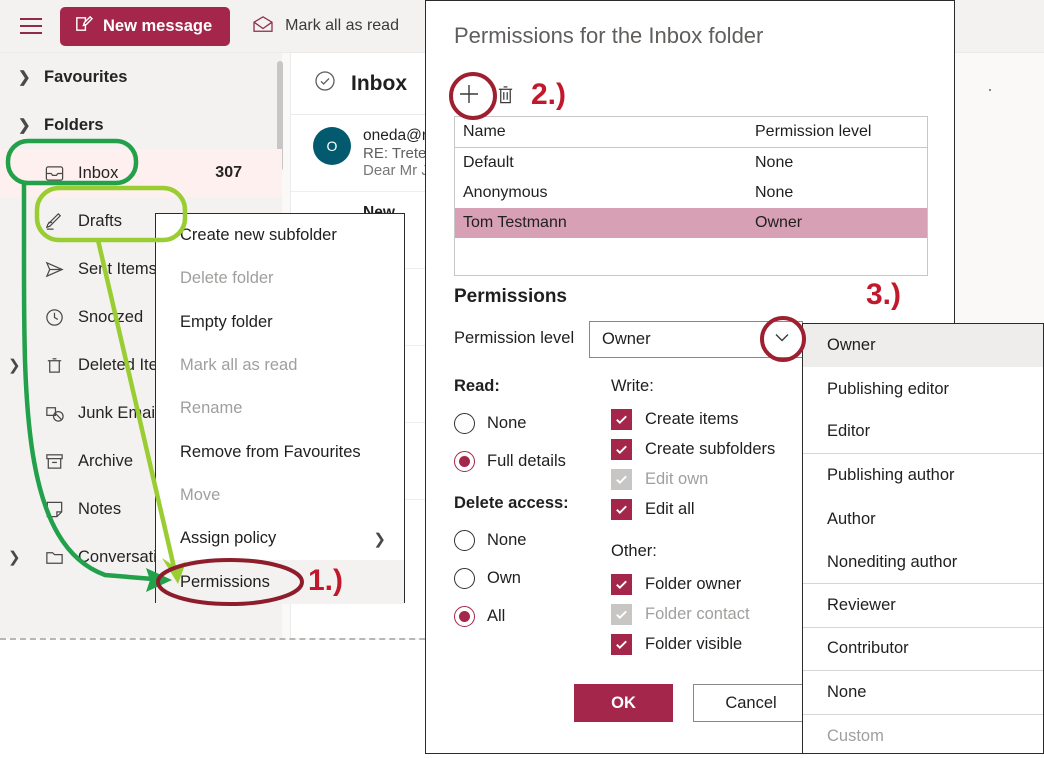 Image resolution: width=1044 pixels, height=758 pixels. What do you see at coordinates (477, 386) in the screenshot?
I see `read-group-title: Read:` at bounding box center [477, 386].